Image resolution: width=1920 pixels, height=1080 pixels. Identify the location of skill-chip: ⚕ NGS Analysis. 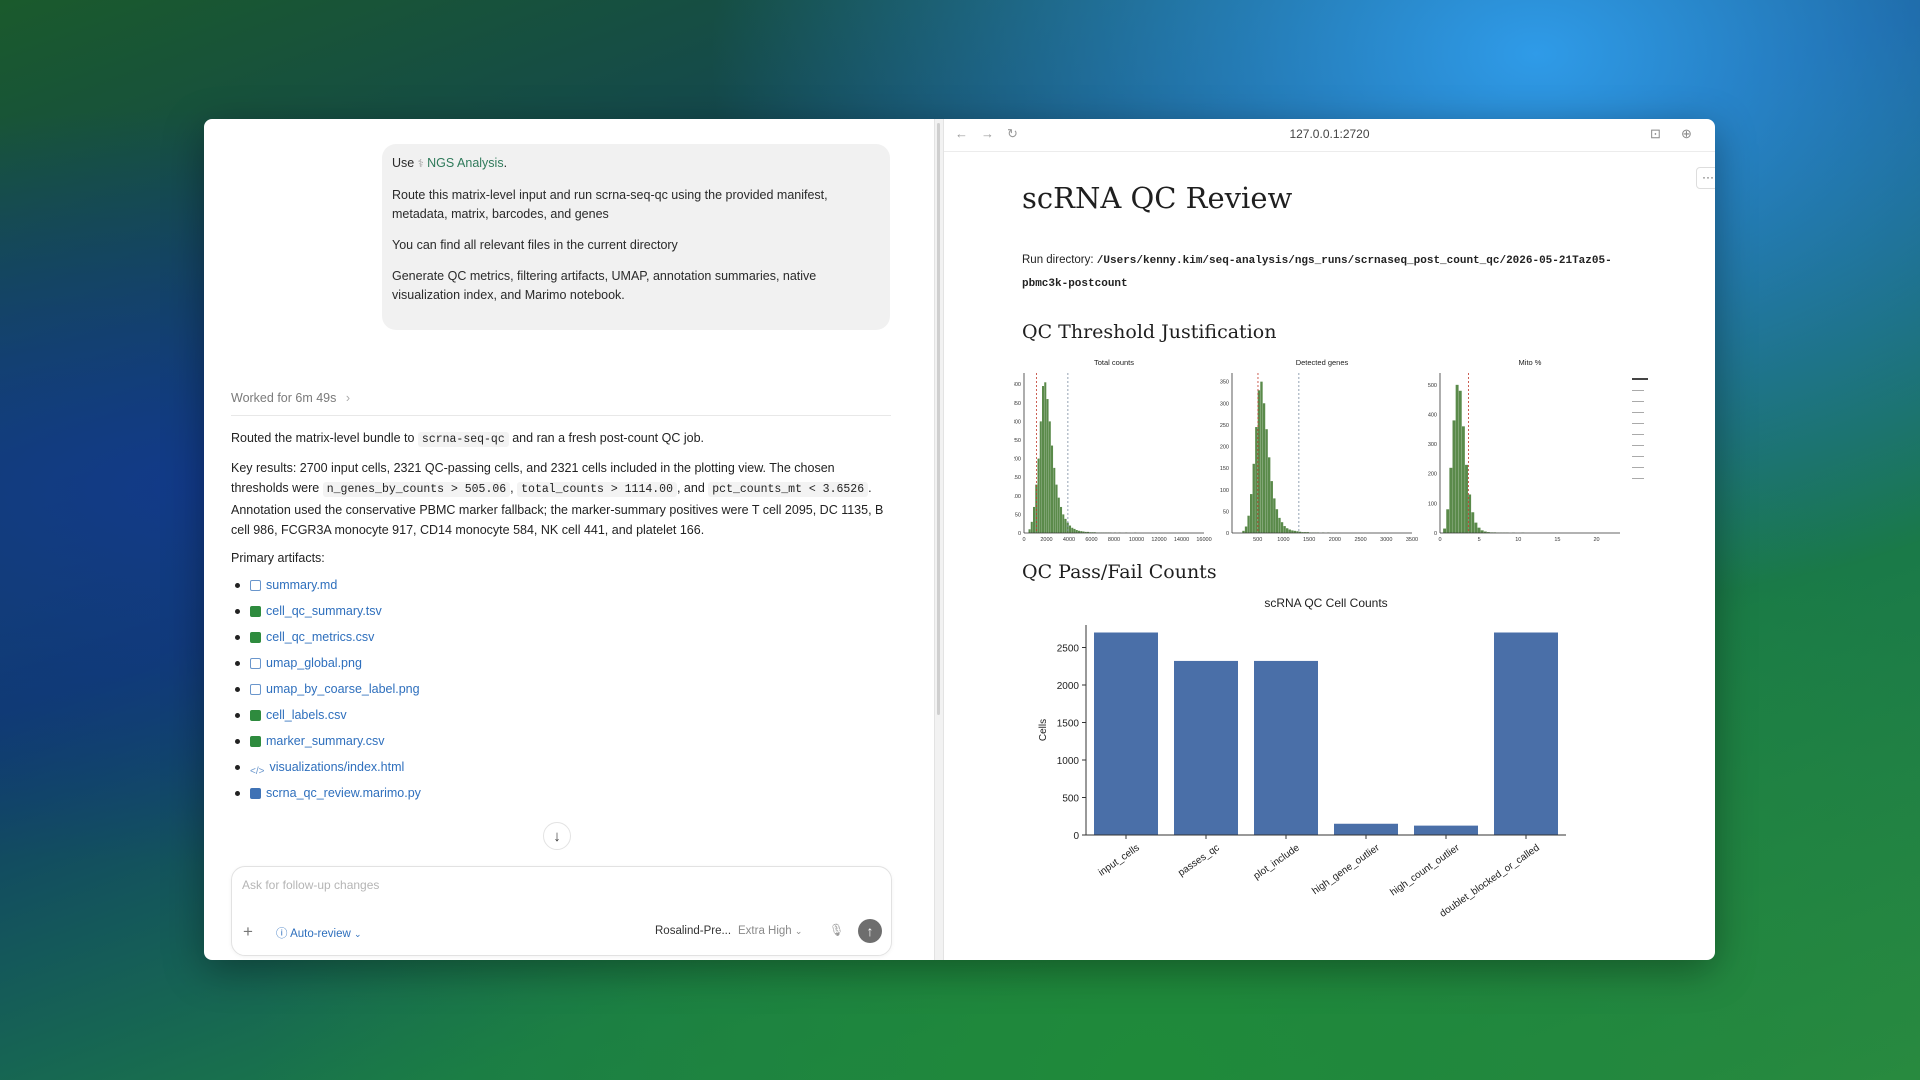
(461, 163).